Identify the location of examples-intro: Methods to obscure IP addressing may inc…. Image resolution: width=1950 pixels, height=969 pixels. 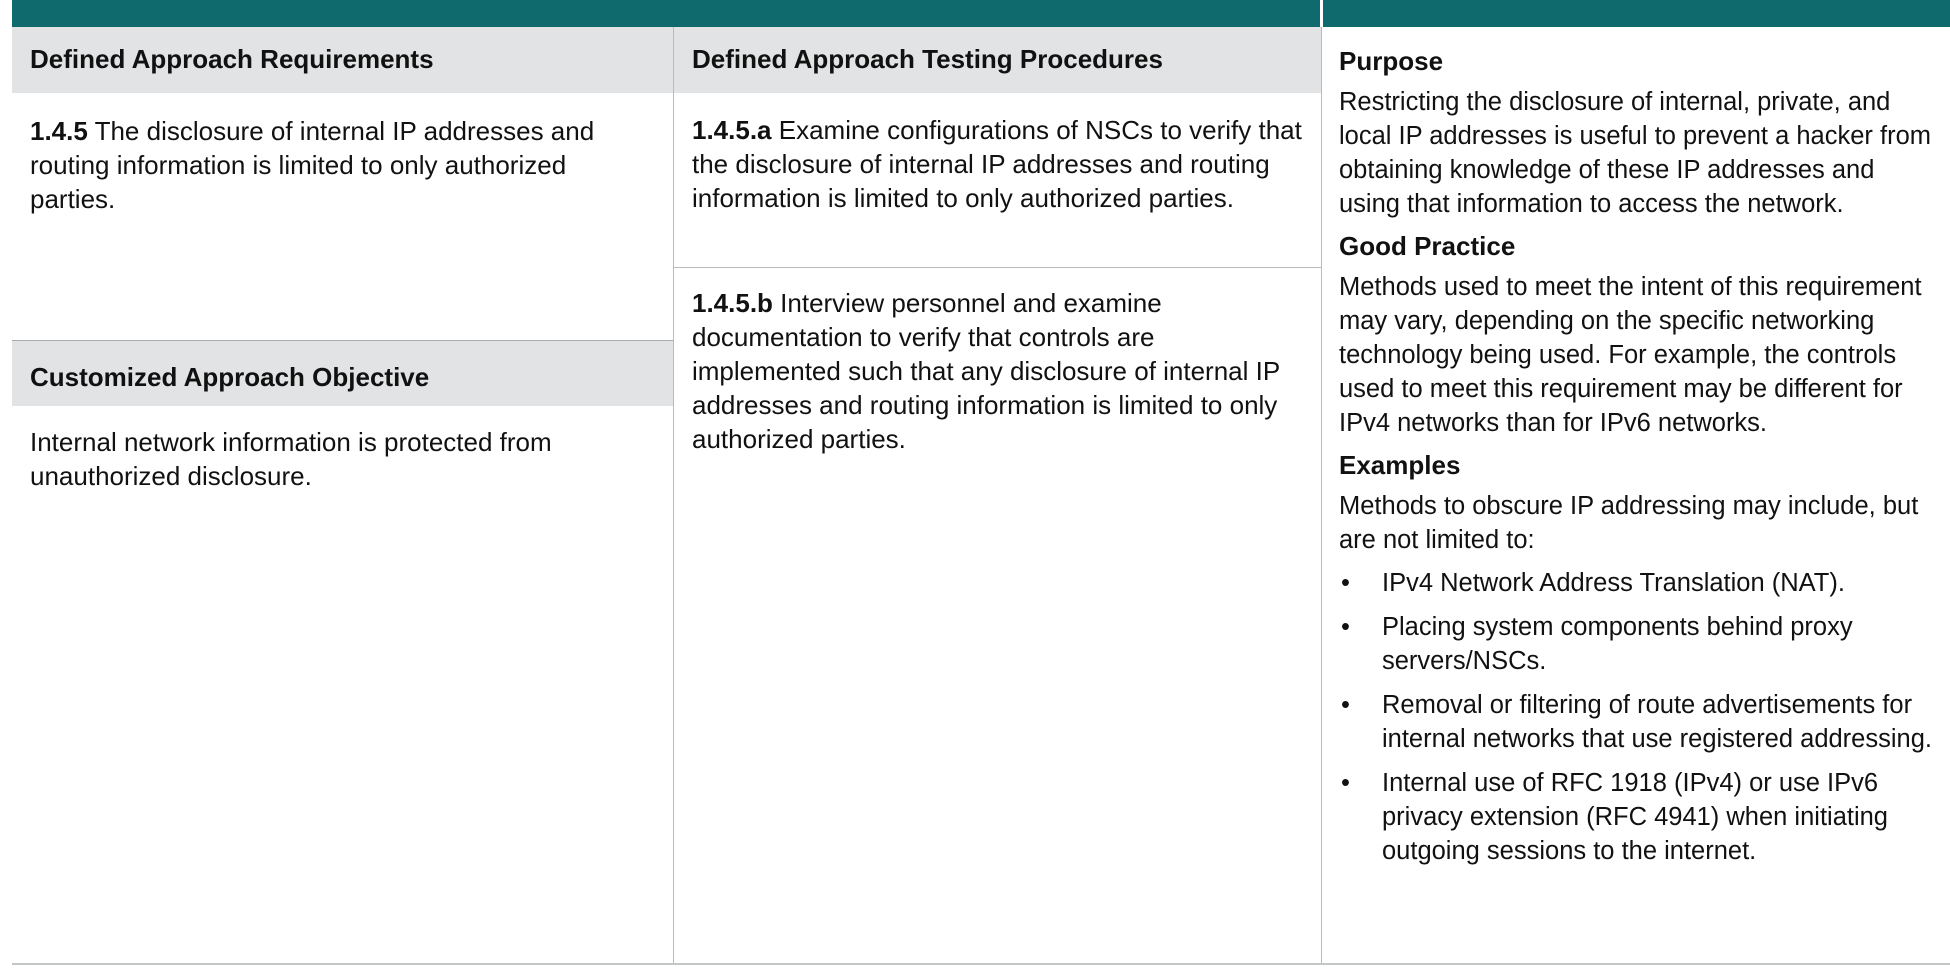
(1629, 523).